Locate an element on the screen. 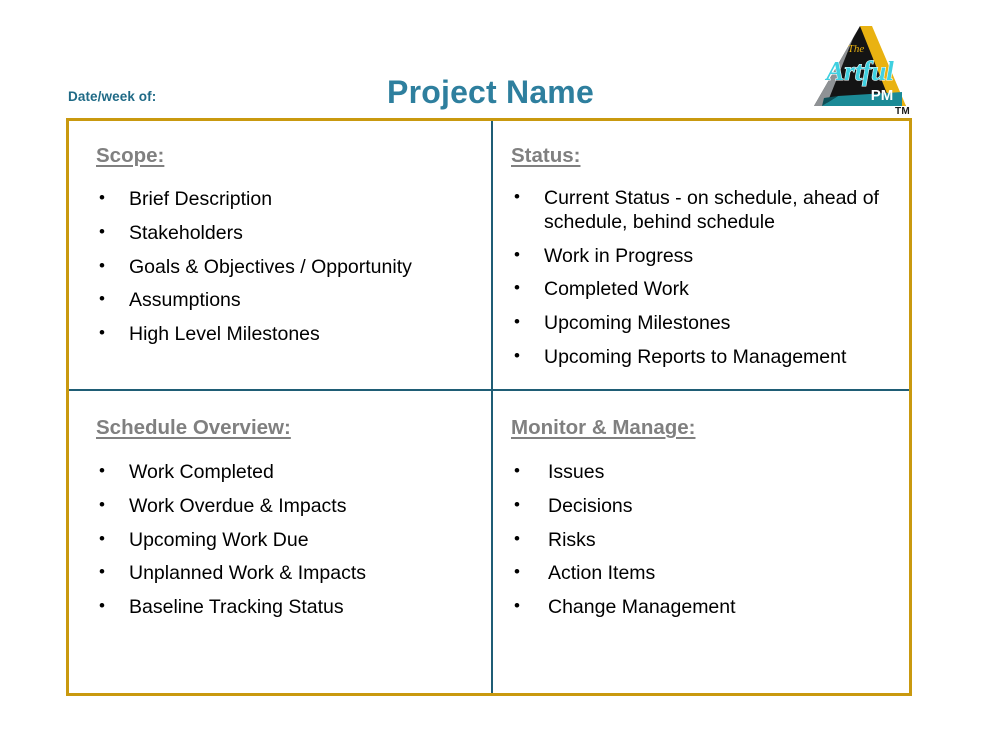  list-item: Issues is located at coordinates (703, 472).